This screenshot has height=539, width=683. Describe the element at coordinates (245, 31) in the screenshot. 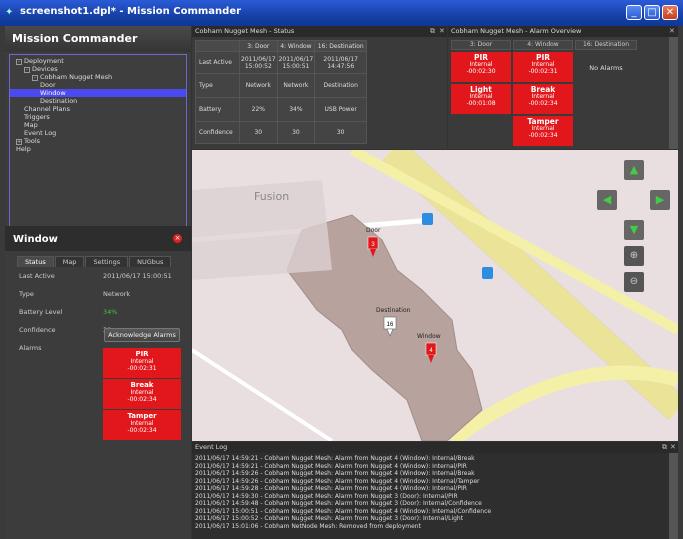

I see `status-title-text: Cobham Nugget Mesh - Status` at that location.